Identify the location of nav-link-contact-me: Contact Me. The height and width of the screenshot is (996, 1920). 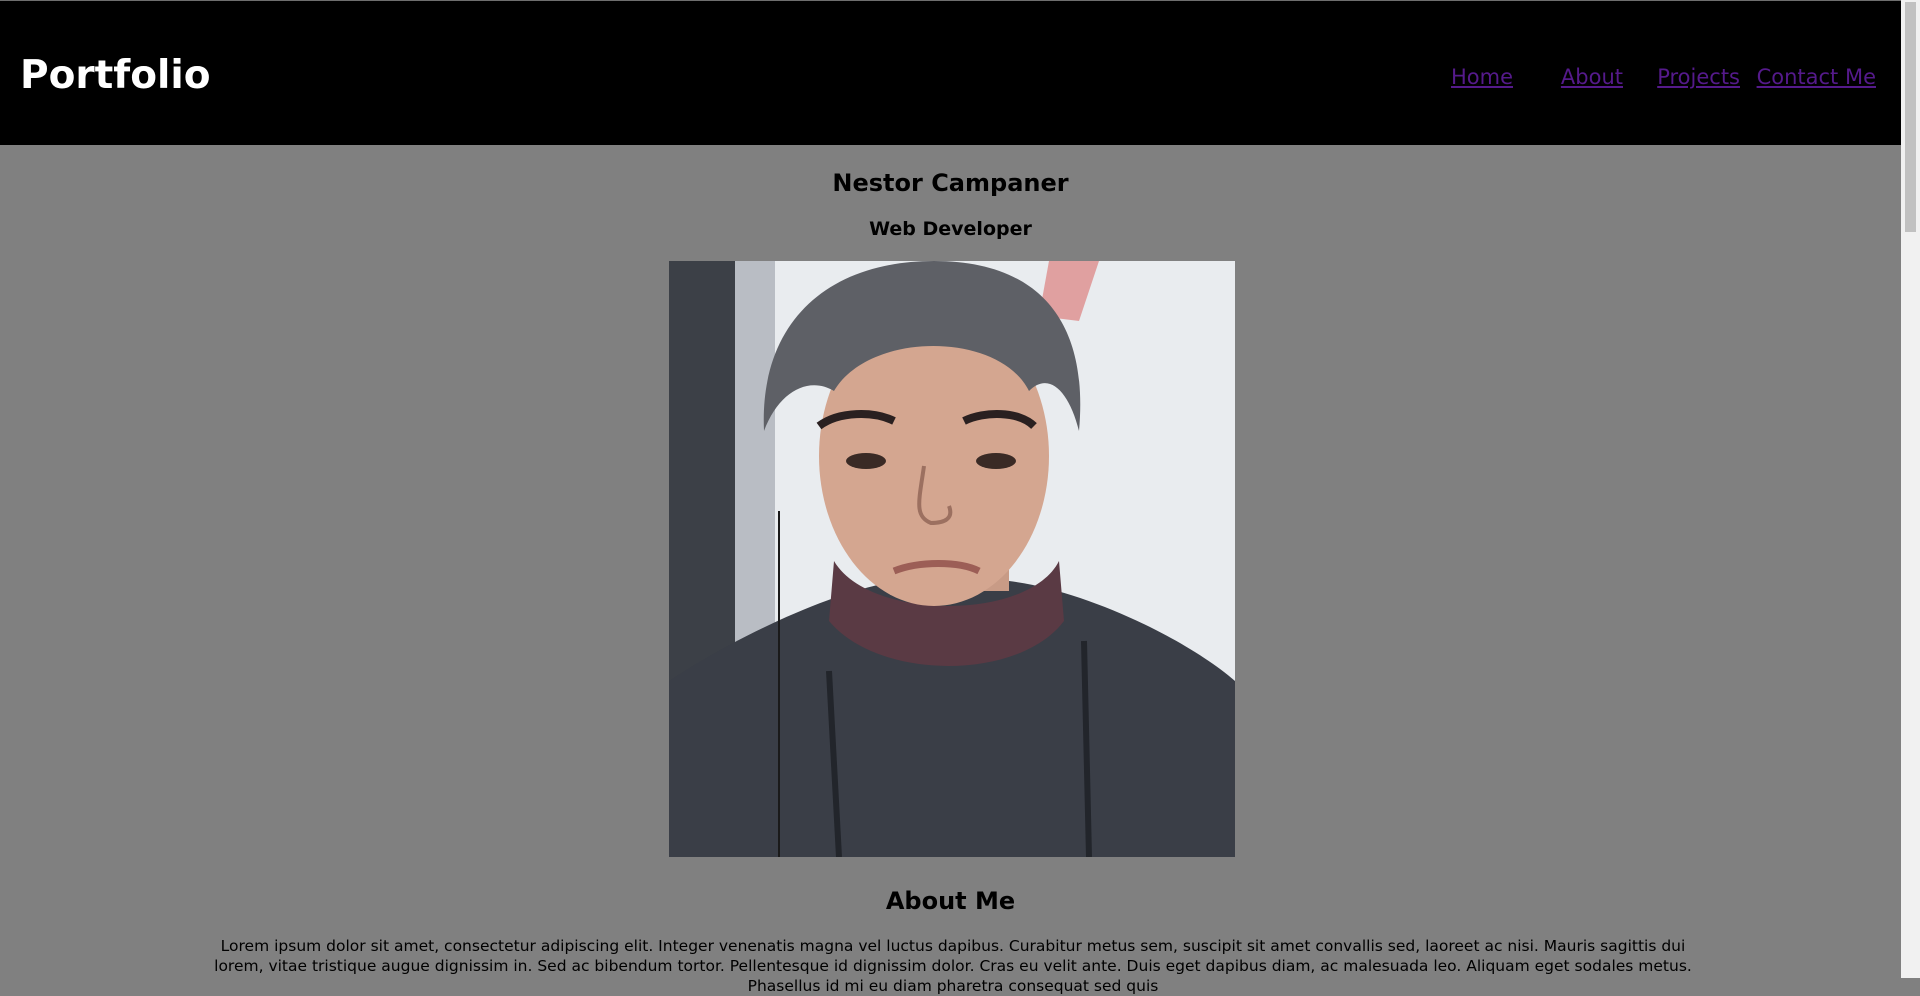
(1816, 77).